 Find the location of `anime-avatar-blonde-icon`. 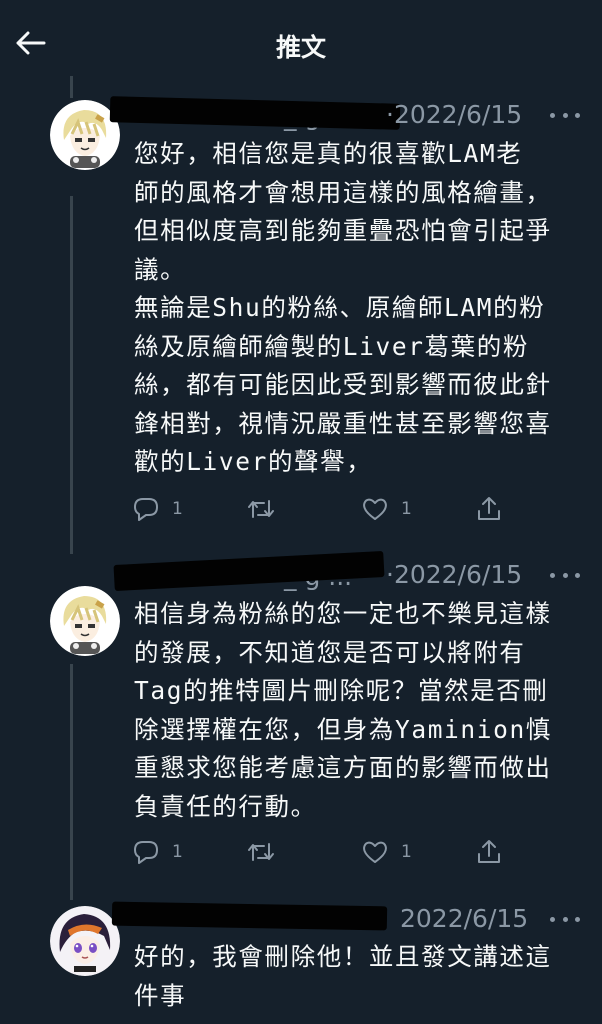

anime-avatar-blonde-icon is located at coordinates (85, 621).